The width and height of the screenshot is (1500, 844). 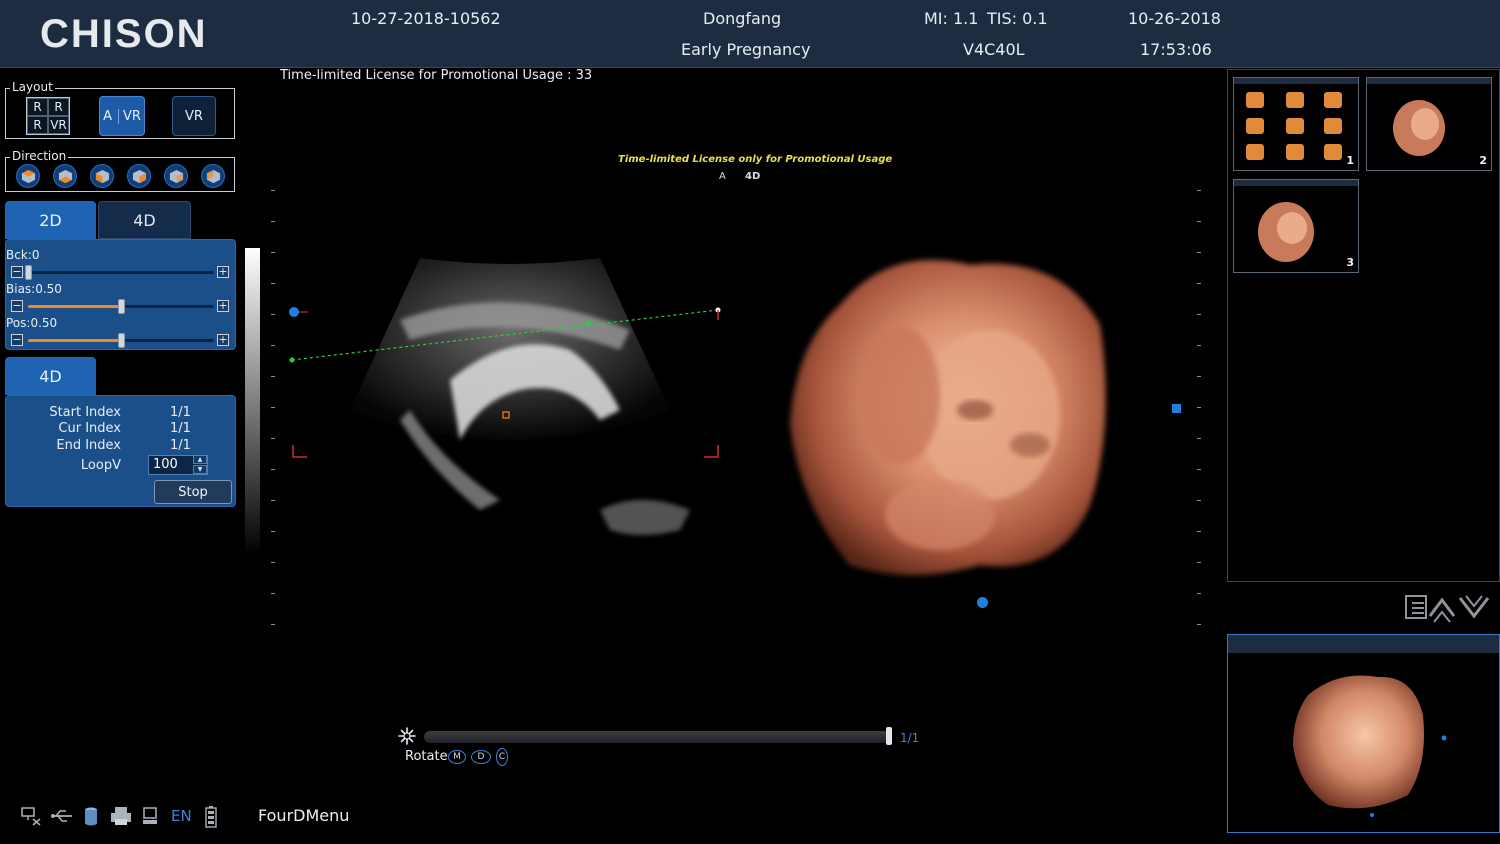 I want to click on database-icon, so click(x=91, y=816).